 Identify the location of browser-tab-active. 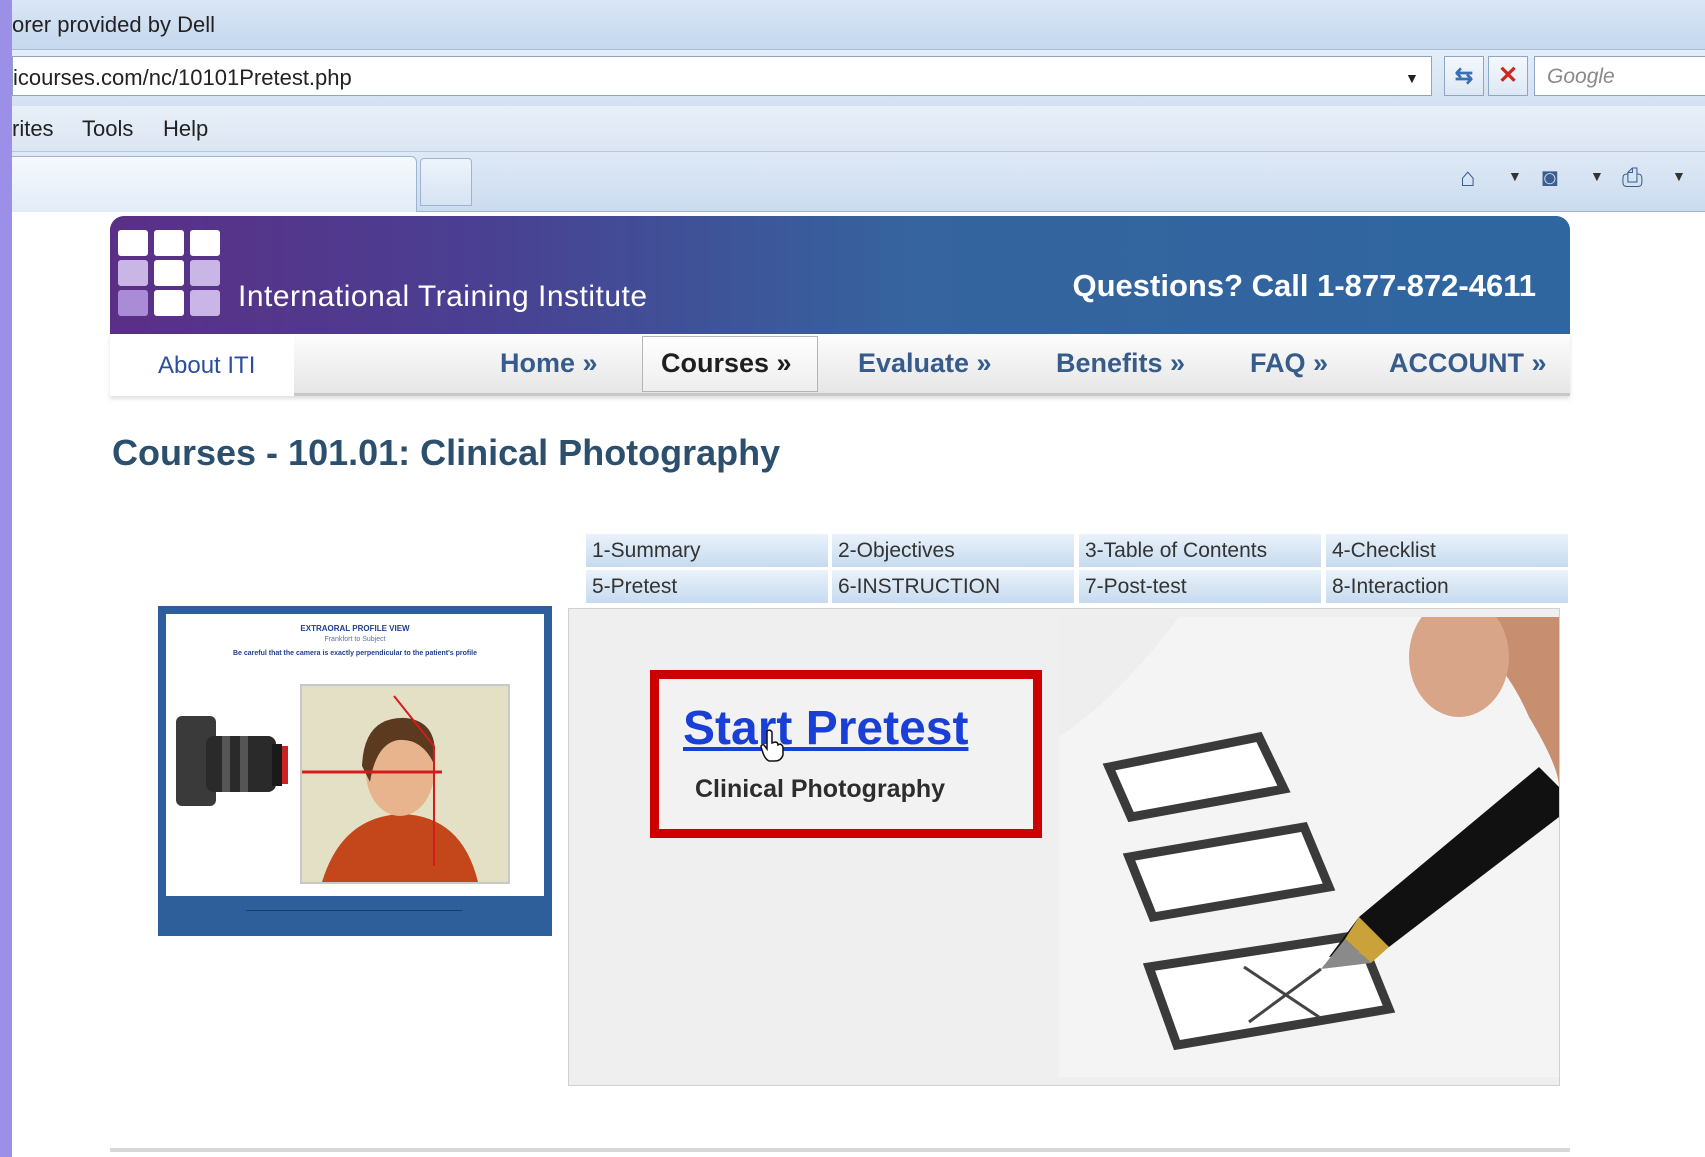
(214, 184).